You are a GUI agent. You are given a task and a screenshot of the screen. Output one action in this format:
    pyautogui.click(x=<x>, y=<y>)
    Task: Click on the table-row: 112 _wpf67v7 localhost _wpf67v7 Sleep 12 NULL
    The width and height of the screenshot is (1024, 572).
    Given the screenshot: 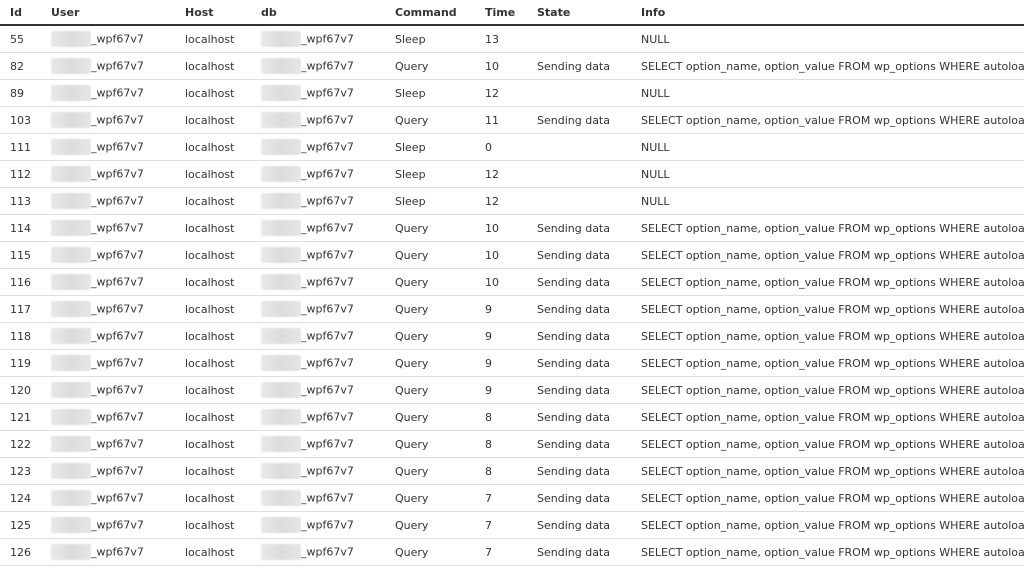 What is the action you would take?
    pyautogui.click(x=512, y=174)
    